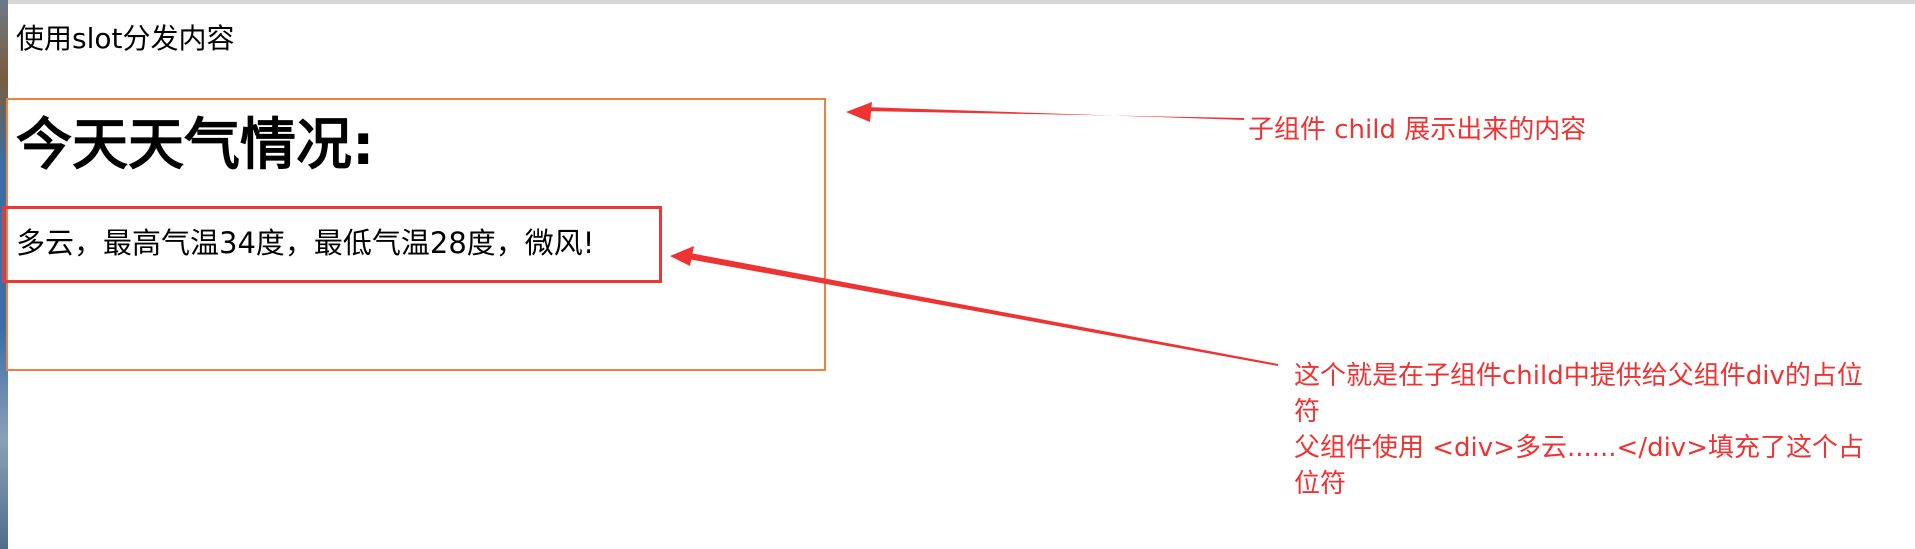 Image resolution: width=1915 pixels, height=549 pixels. Describe the element at coordinates (1578, 376) in the screenshot. I see `slot-annotation-line-1: 这个就是在子组件child中提供给父组件div的占位` at that location.